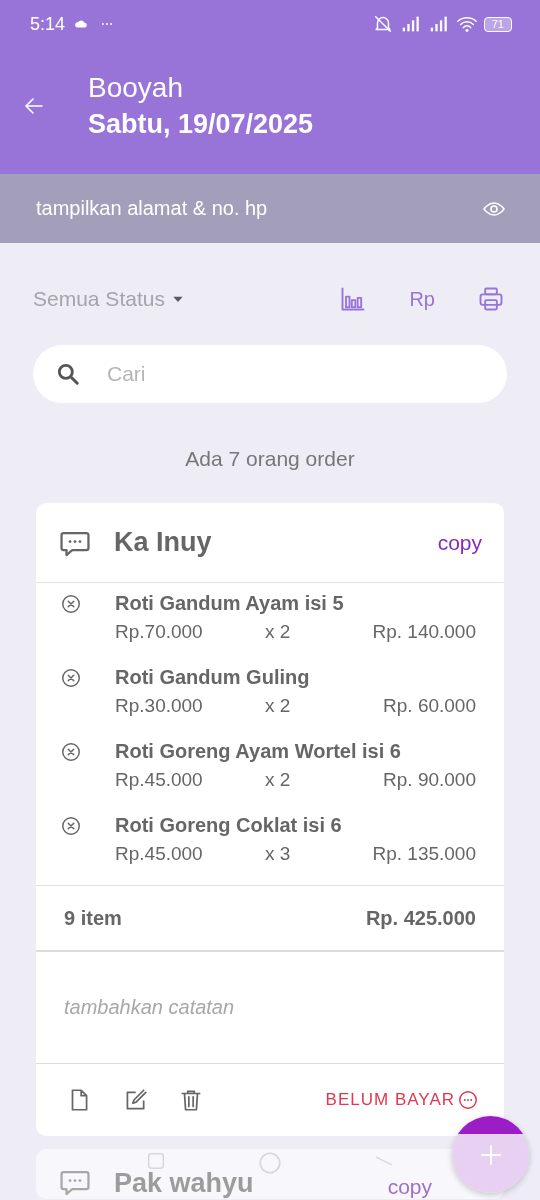 The image size is (540, 1200). What do you see at coordinates (270, 208) in the screenshot?
I see `address-toggle-bar: tampilkan alamat & no. hp` at bounding box center [270, 208].